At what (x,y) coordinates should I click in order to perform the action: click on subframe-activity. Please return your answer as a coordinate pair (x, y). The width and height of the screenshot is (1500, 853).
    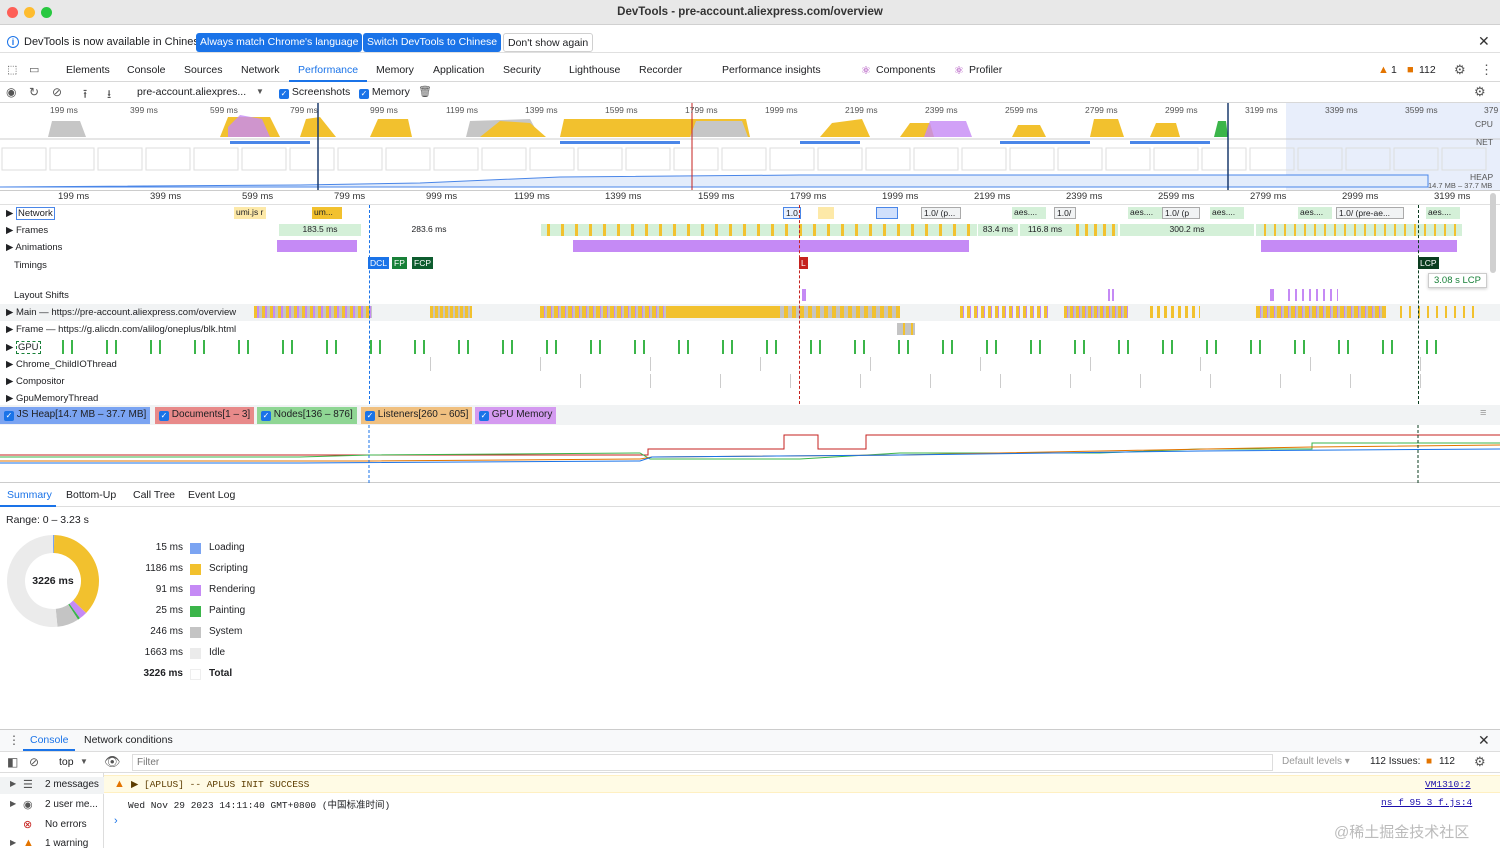
    Looking at the image, I should click on (906, 329).